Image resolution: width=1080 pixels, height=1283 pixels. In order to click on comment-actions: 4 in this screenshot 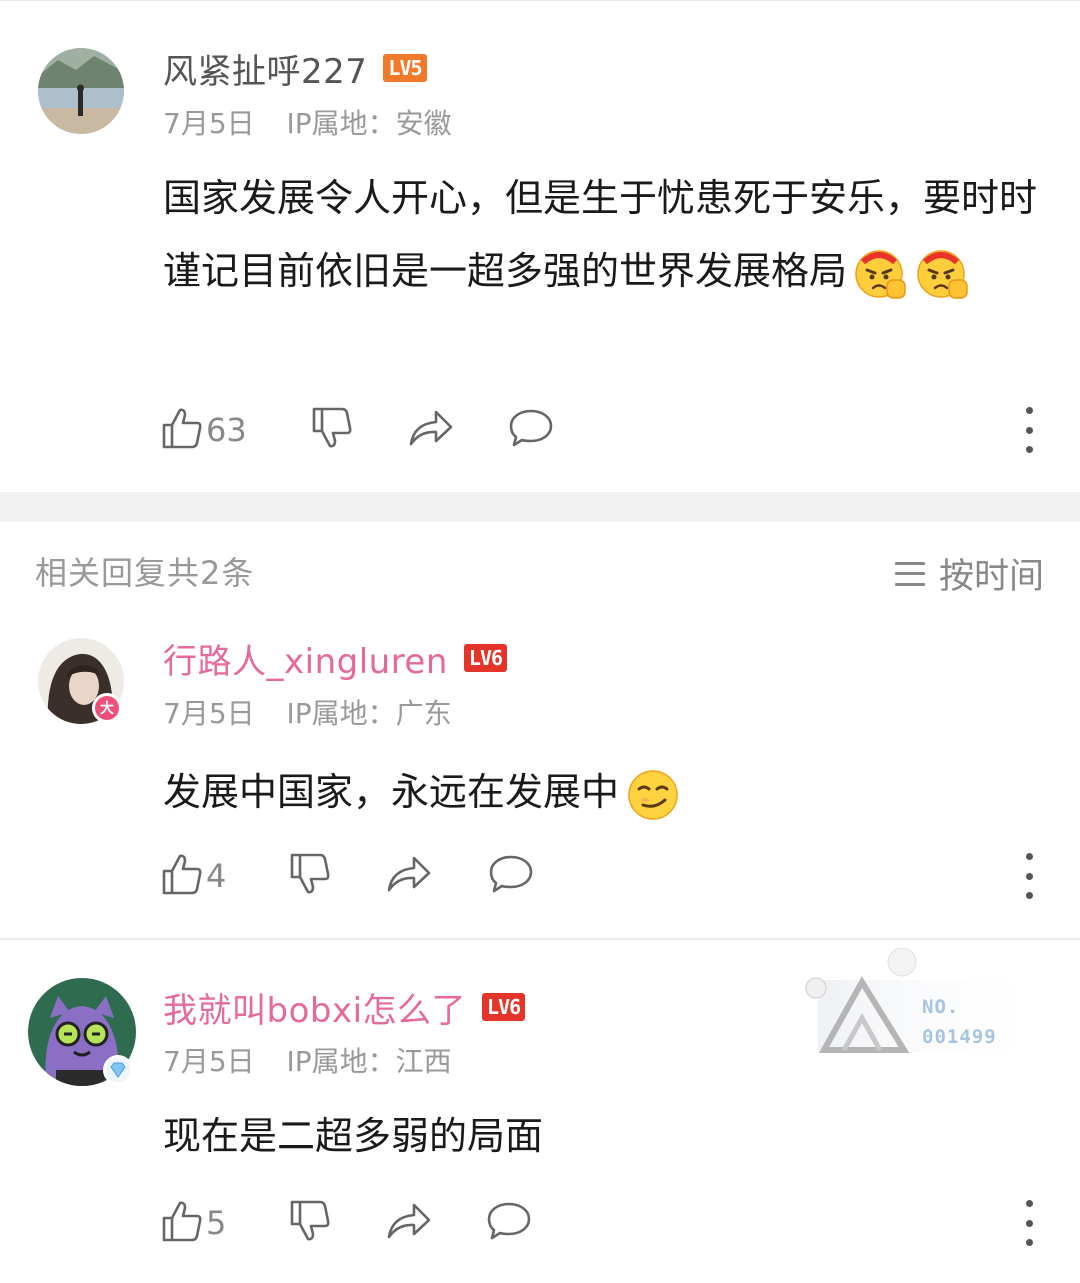, I will do `click(620, 876)`.